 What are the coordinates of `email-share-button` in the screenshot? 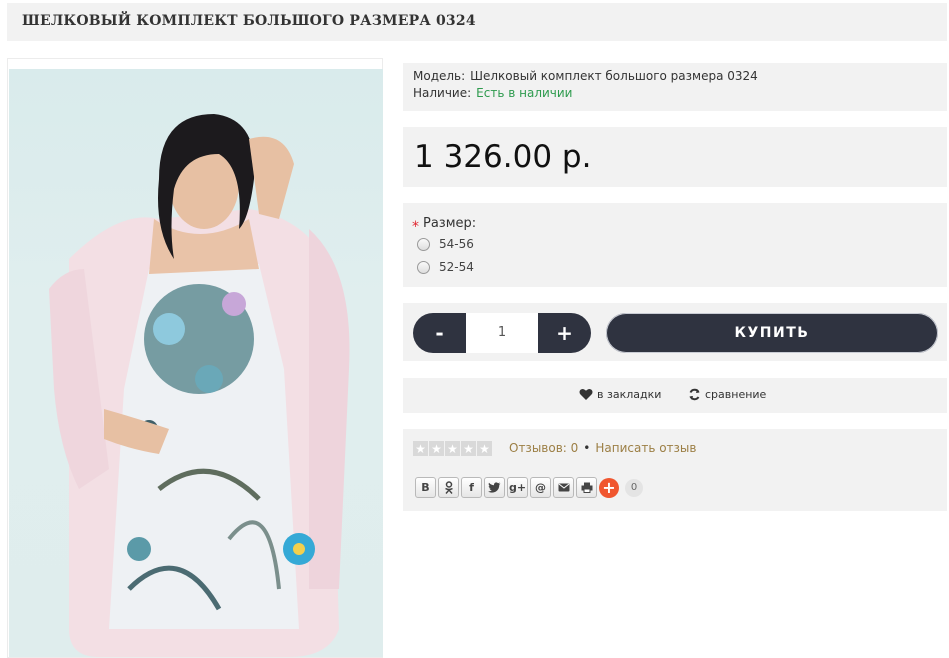 It's located at (563, 487).